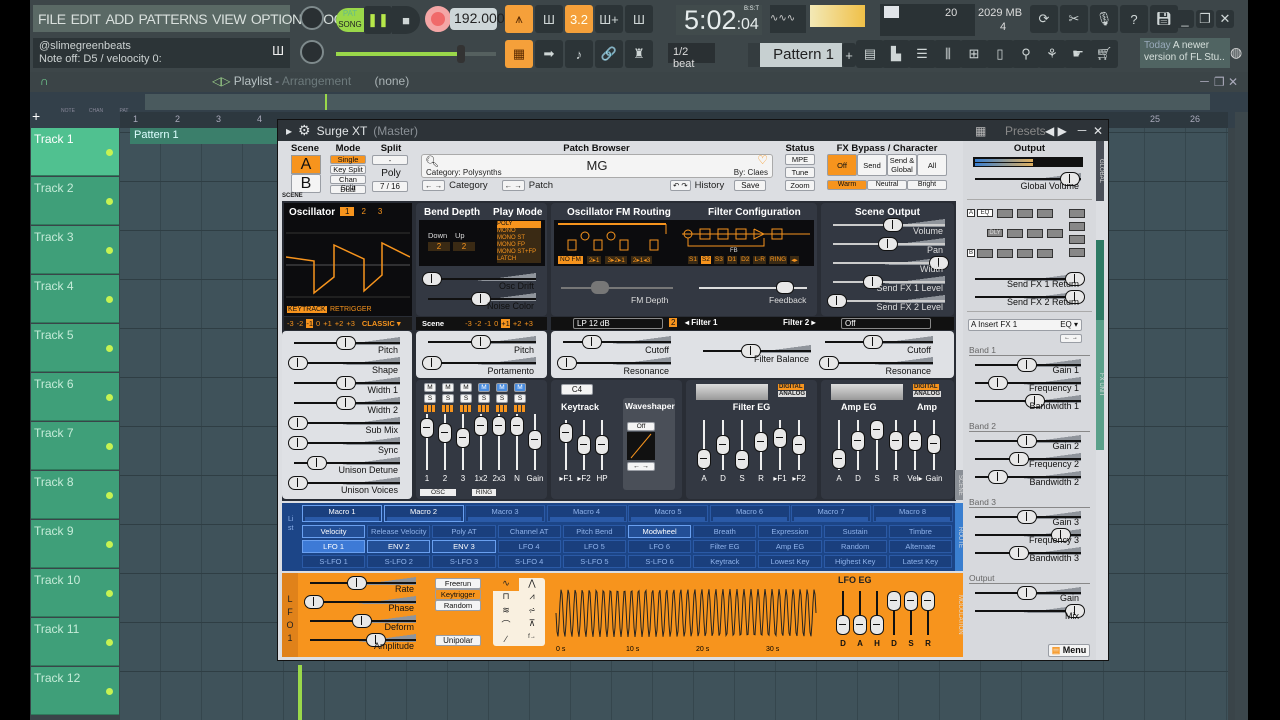 This screenshot has height=720, width=1280. I want to click on wait-input-button: Ш, so click(549, 19).